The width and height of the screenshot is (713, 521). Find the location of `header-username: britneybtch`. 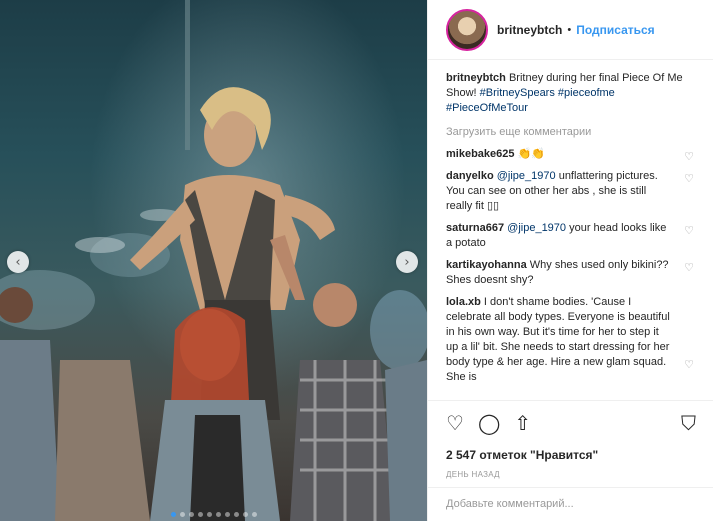

header-username: britneybtch is located at coordinates (529, 30).